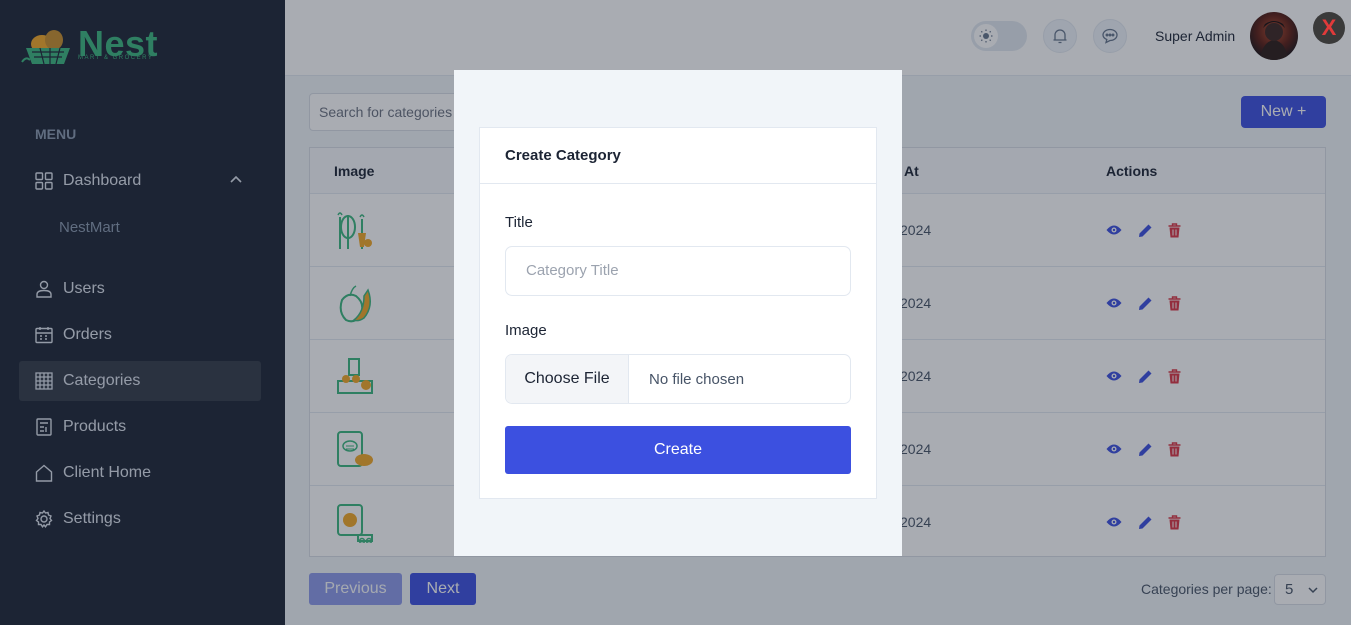 This screenshot has width=1351, height=625. I want to click on create-button: Create, so click(678, 450).